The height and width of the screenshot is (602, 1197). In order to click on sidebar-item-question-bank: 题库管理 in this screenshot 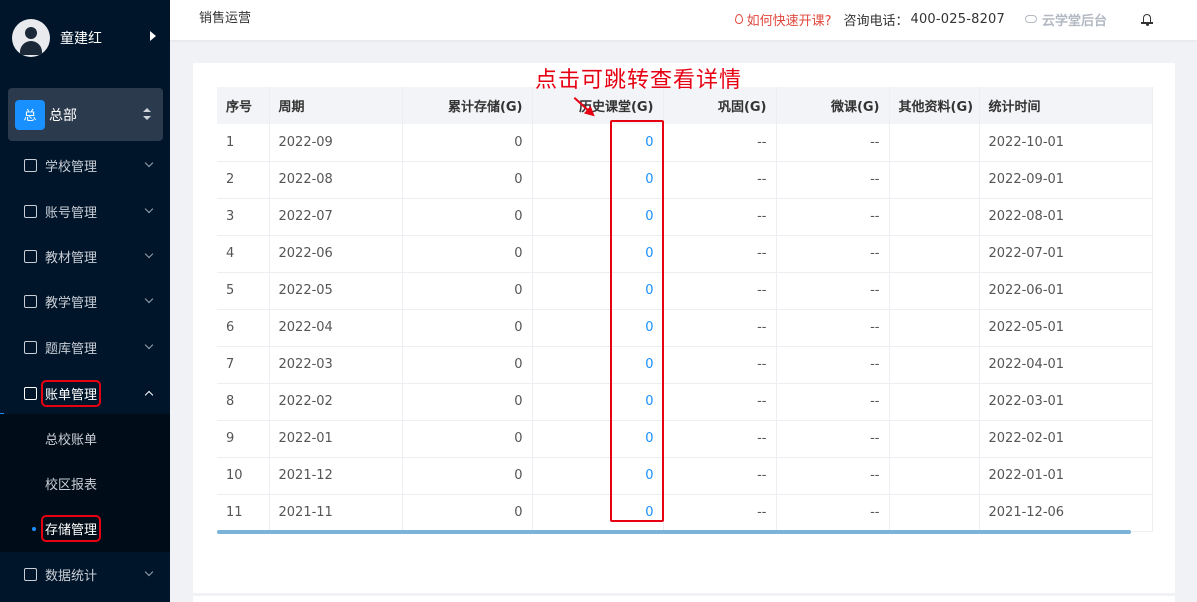, I will do `click(85, 347)`.